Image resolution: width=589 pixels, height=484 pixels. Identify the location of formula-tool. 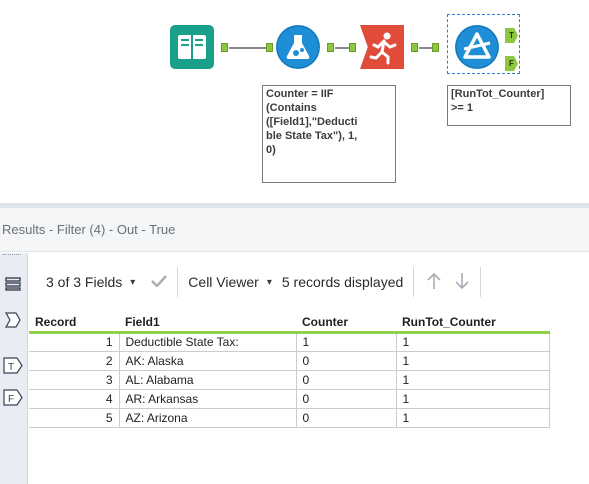
(298, 47).